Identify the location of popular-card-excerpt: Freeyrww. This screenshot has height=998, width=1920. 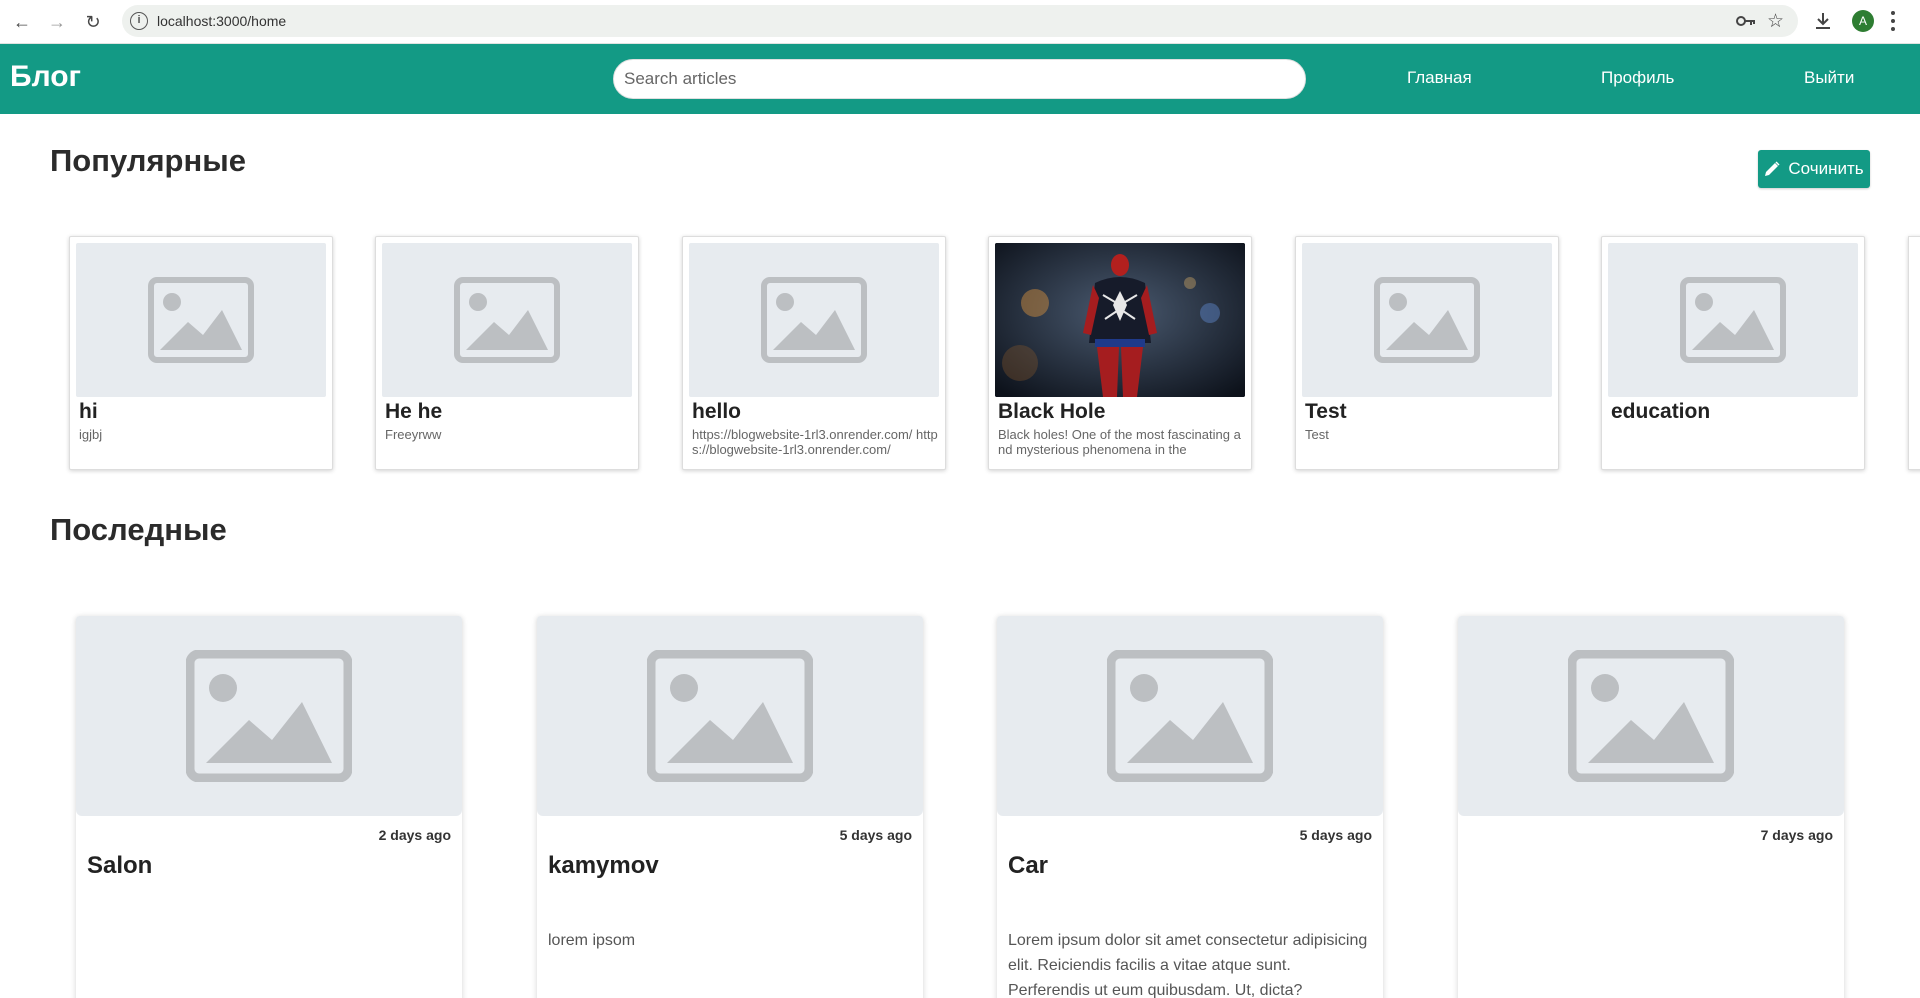
(413, 434).